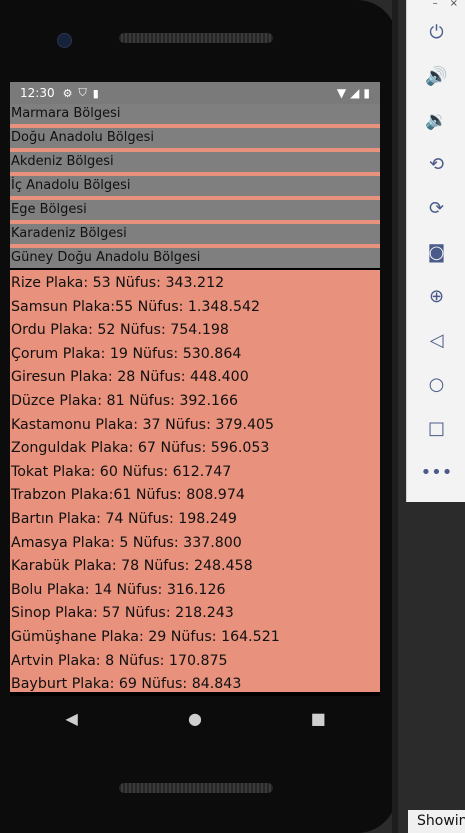 The image size is (465, 833). What do you see at coordinates (196, 38) in the screenshot?
I see `top-speaker` at bounding box center [196, 38].